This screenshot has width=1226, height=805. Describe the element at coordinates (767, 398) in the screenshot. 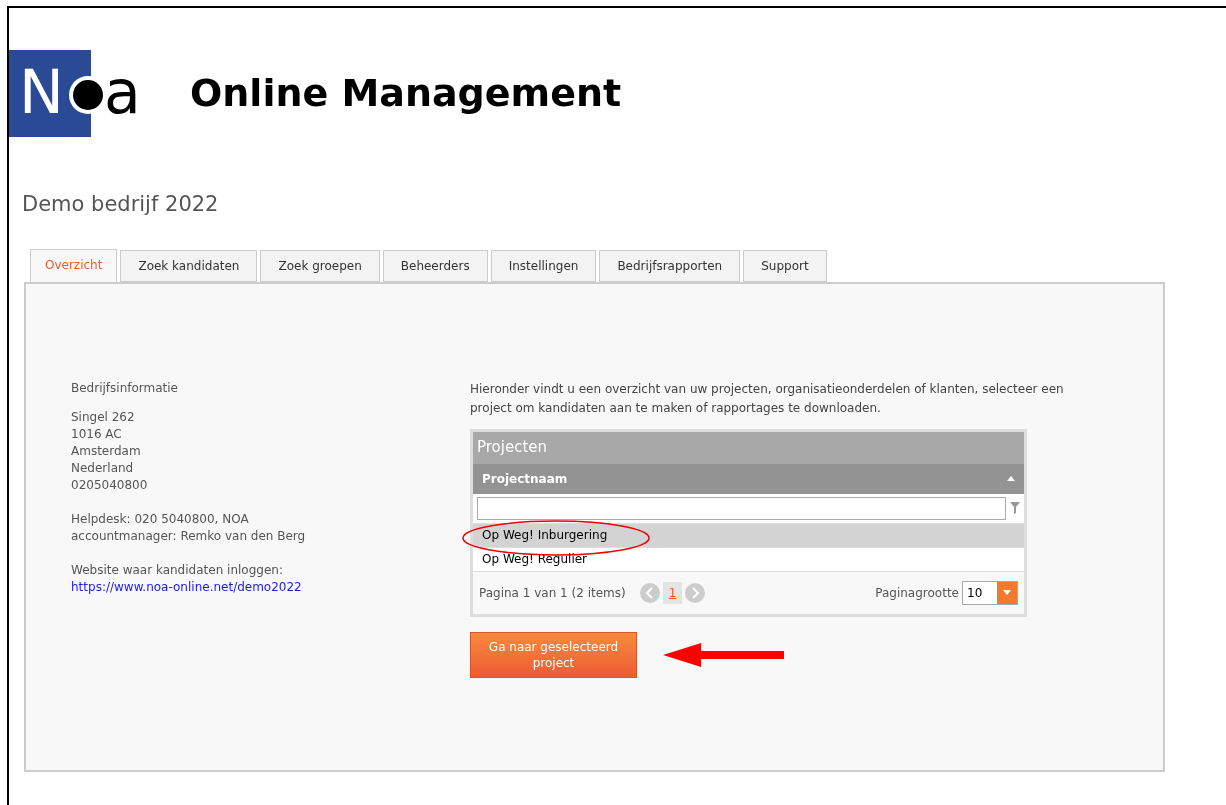

I see `intro-text: Hieronder vindt u een overzicht van uw projecten, organisatieonderdelen of klanten, selecteer een project om kandidaten aan te maken of rapportages te downloaden.` at that location.